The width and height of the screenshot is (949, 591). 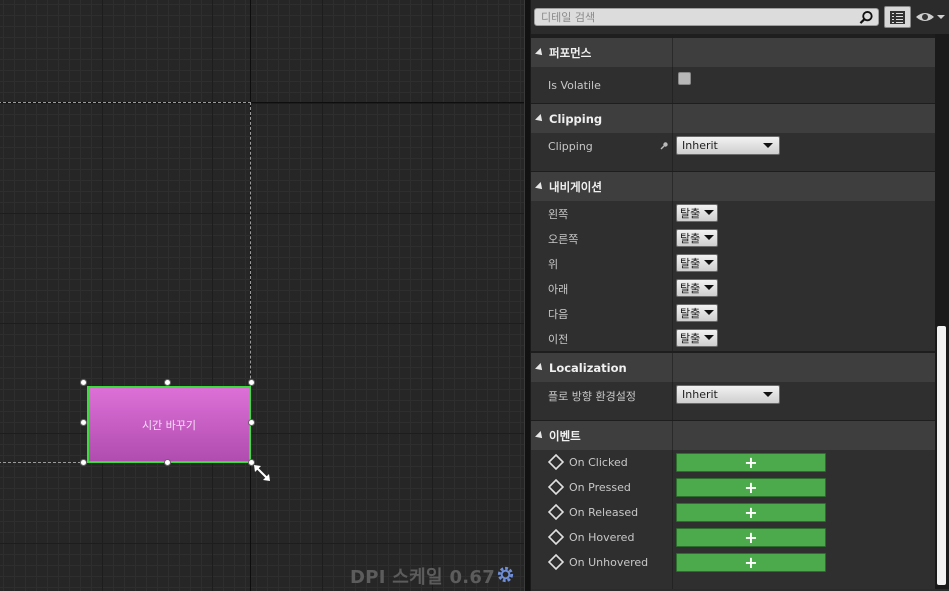 What do you see at coordinates (558, 214) in the screenshot?
I see `property-label: 왼쪽` at bounding box center [558, 214].